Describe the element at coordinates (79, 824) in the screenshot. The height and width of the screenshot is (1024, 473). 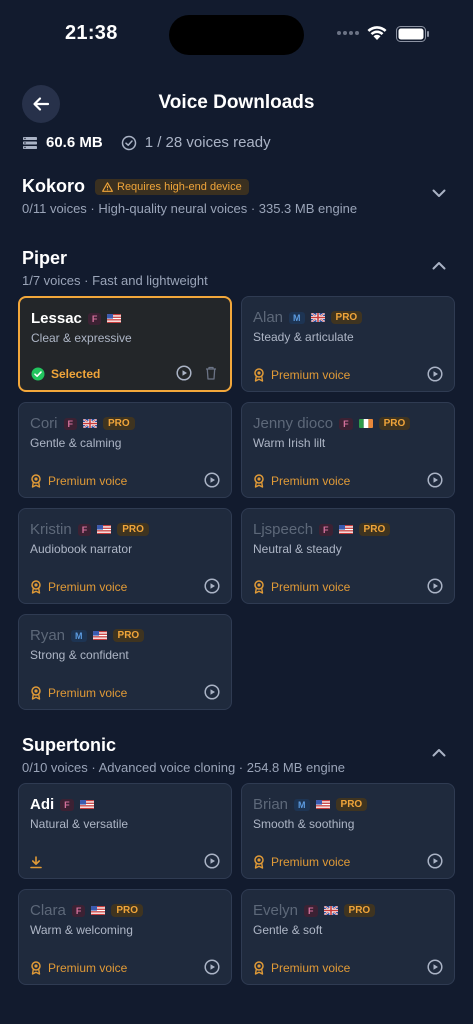
I see `voice-description: Natural & versatile` at that location.